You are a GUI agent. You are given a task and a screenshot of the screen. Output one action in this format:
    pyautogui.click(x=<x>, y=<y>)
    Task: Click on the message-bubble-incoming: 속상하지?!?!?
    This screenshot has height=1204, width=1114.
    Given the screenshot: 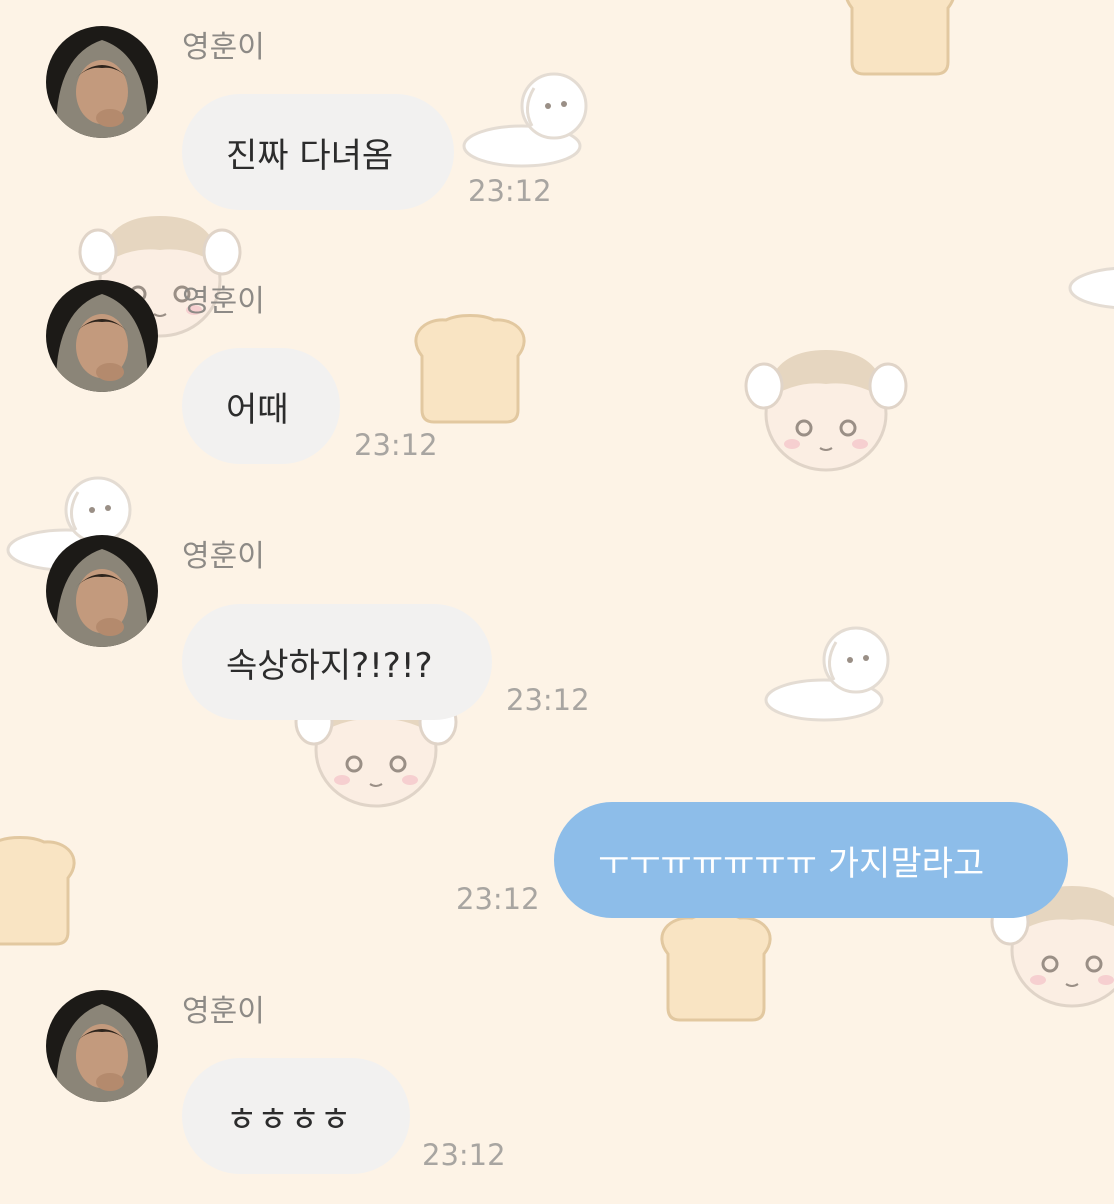 What is the action you would take?
    pyautogui.click(x=337, y=662)
    